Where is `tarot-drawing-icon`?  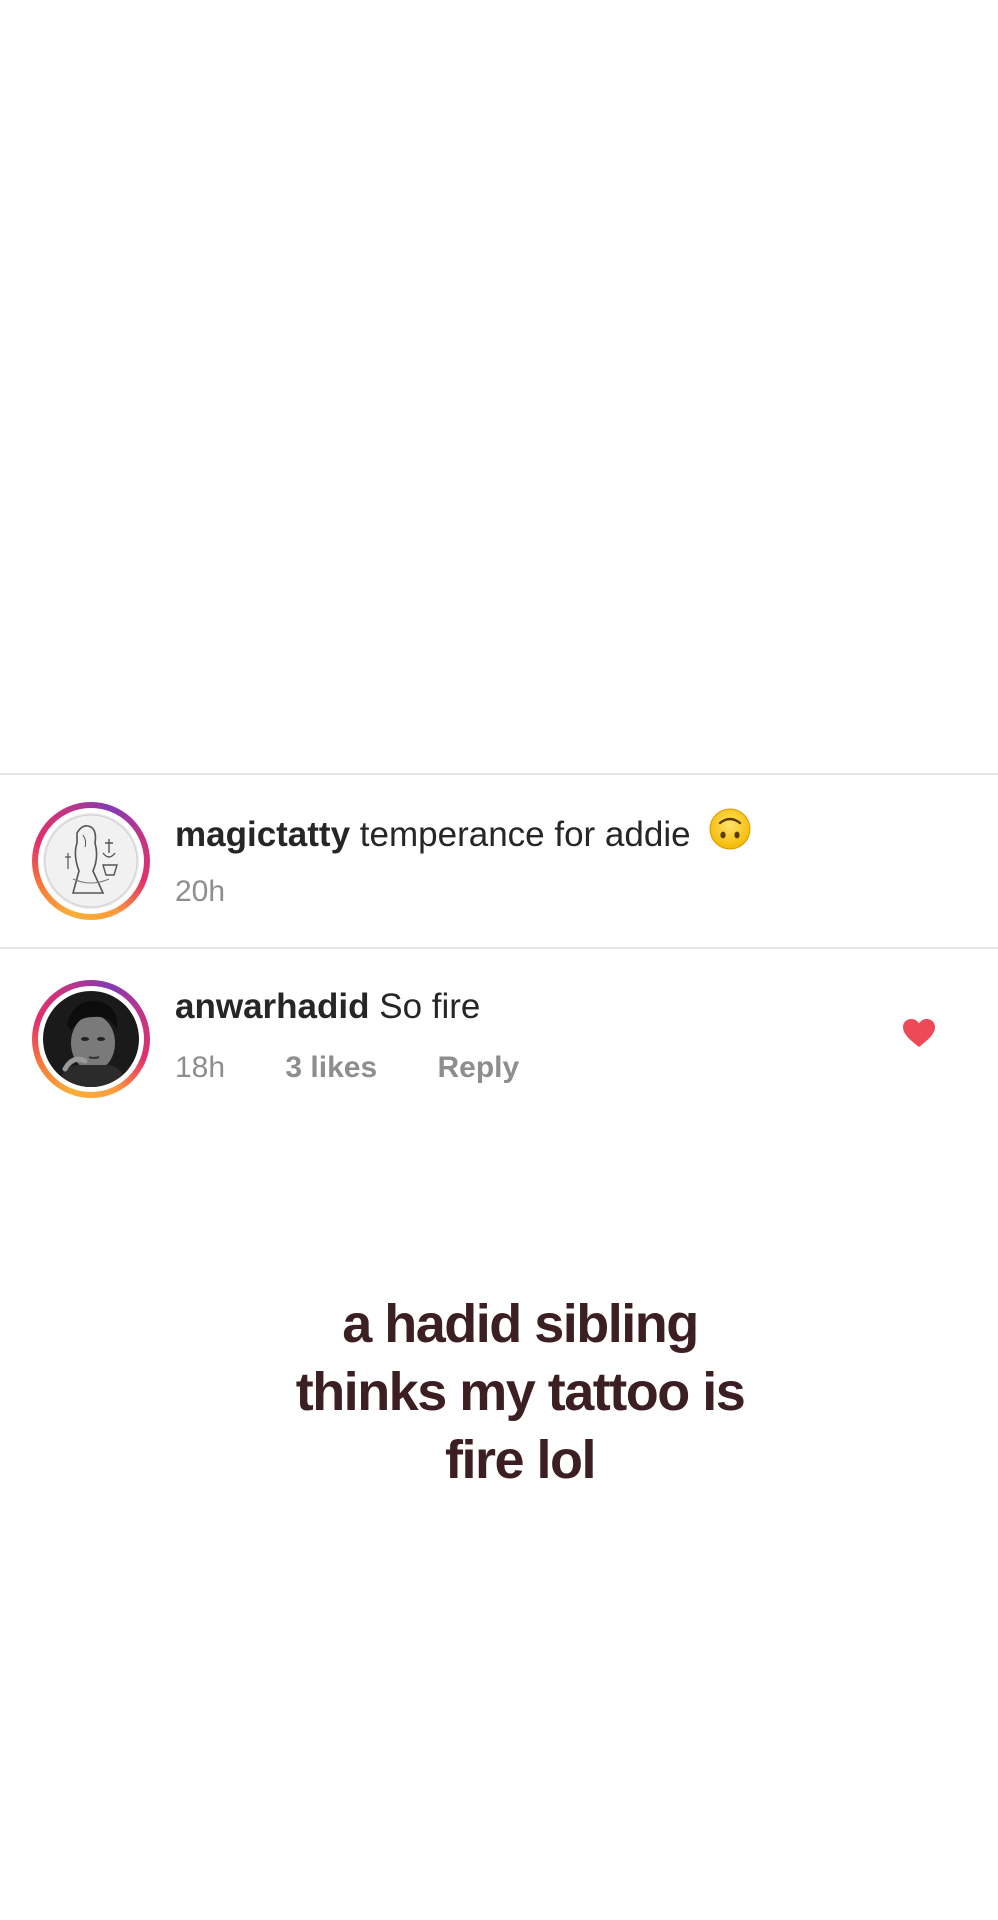 tarot-drawing-icon is located at coordinates (91, 861).